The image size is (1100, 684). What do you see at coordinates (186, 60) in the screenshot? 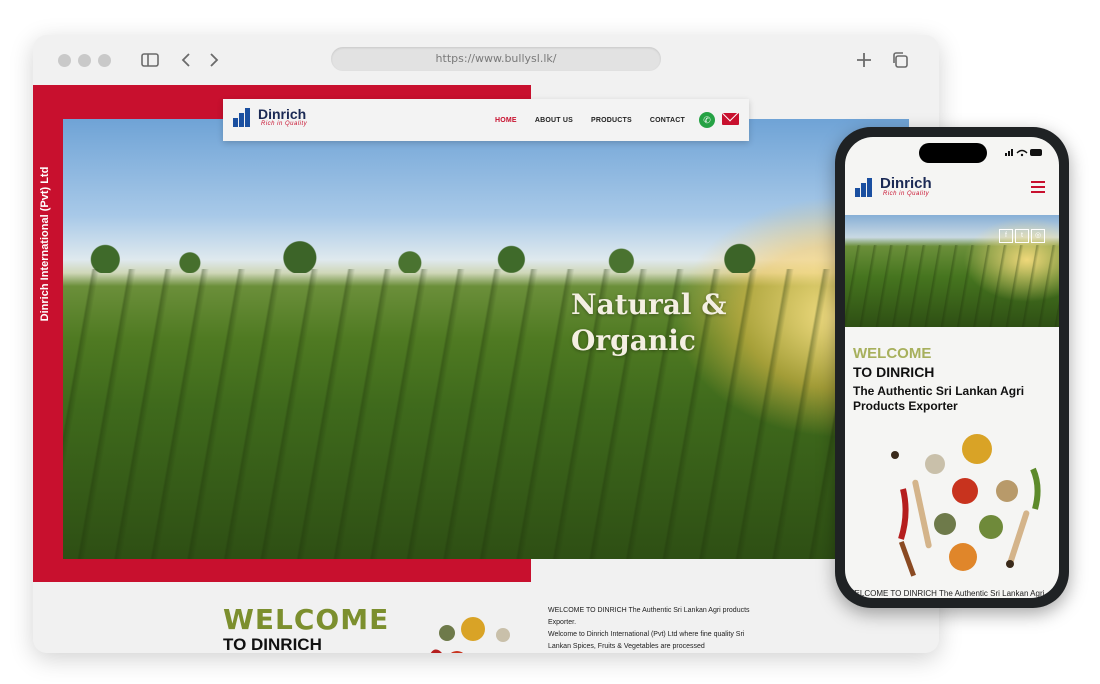
I see `back-icon` at bounding box center [186, 60].